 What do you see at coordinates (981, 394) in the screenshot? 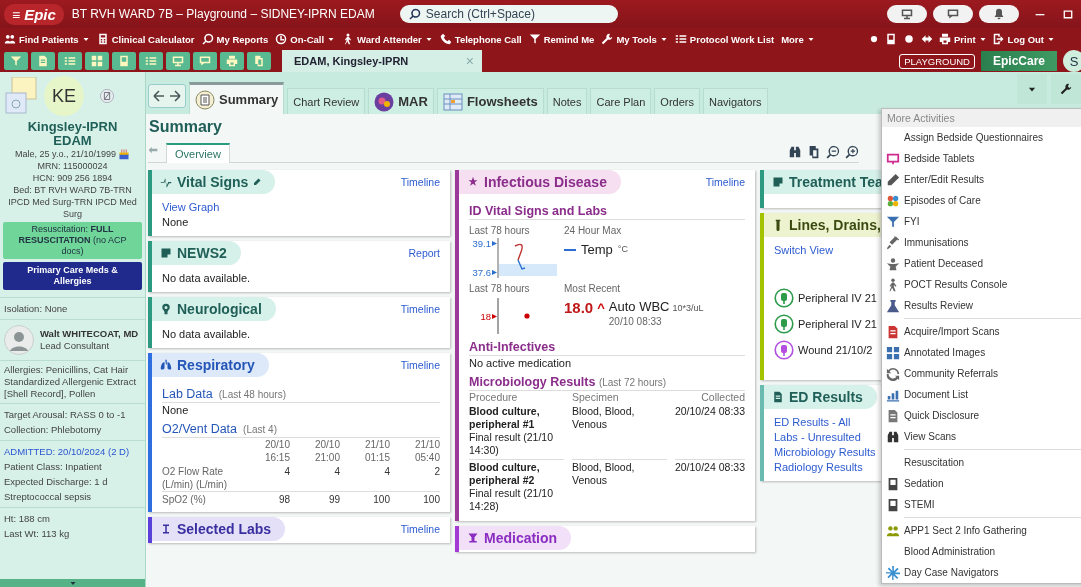
I see `menu-item: Document List` at bounding box center [981, 394].